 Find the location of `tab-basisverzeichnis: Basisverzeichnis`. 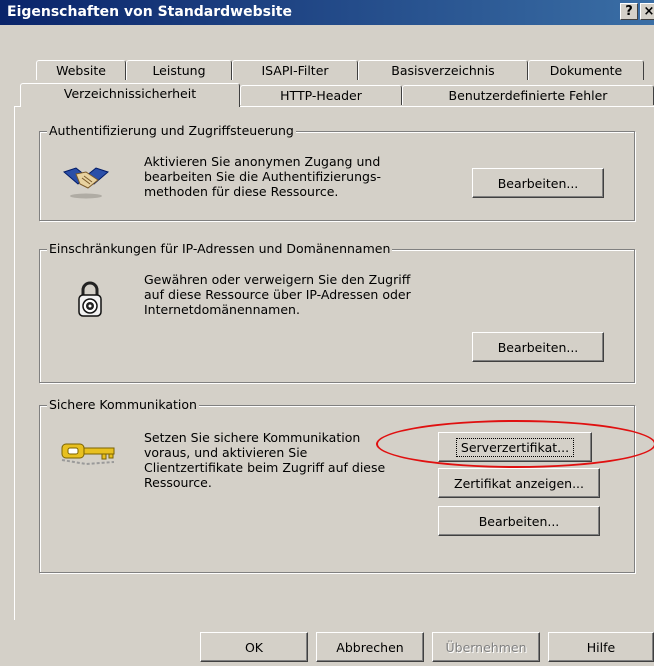

tab-basisverzeichnis: Basisverzeichnis is located at coordinates (443, 70).